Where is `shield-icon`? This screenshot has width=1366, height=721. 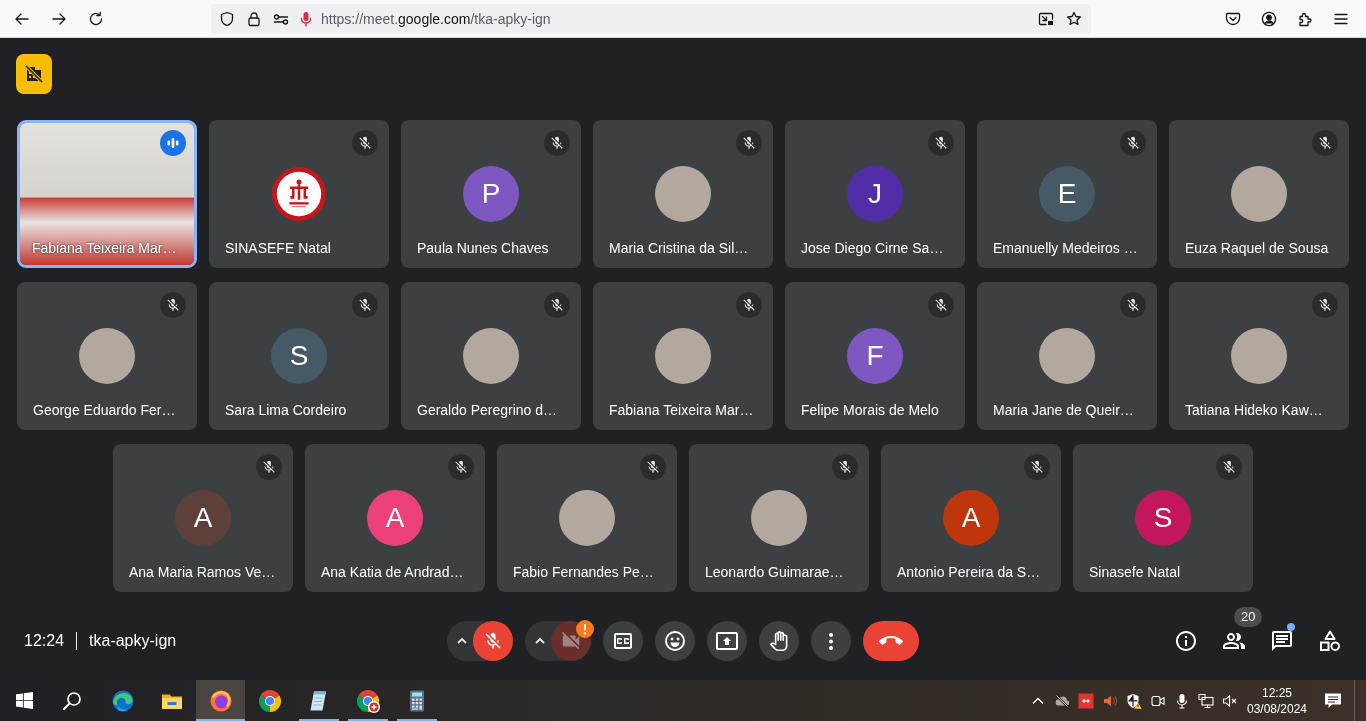 shield-icon is located at coordinates (227, 18).